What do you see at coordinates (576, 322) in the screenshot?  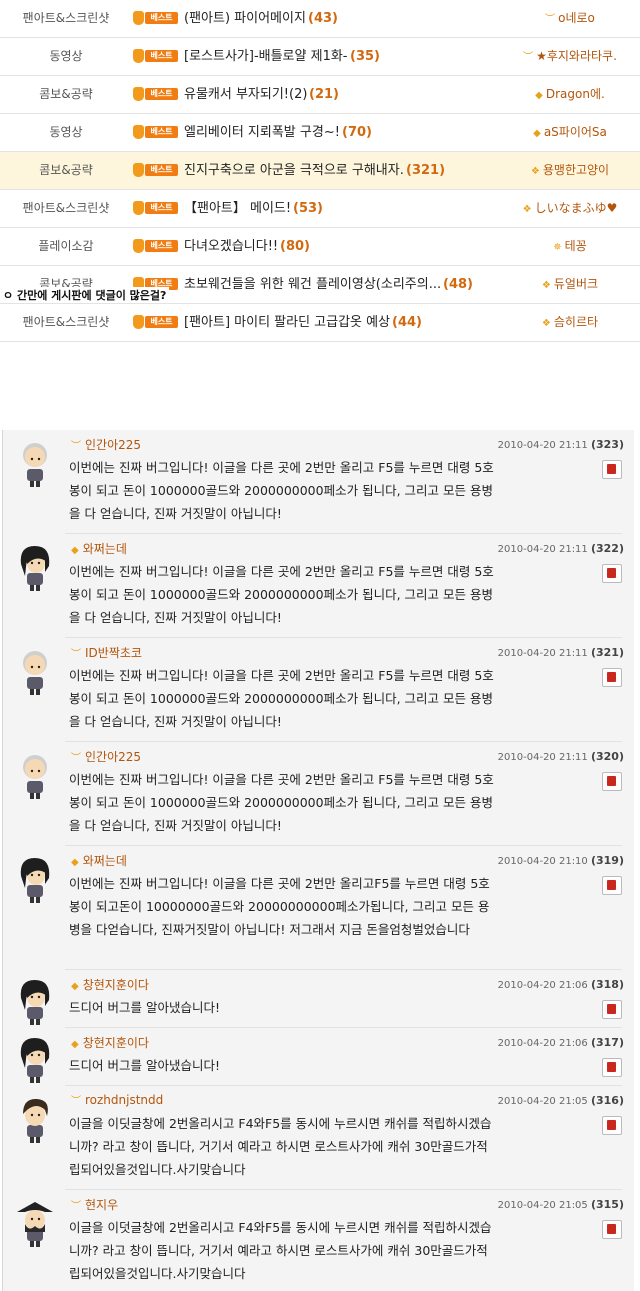 I see `post-author-name: 슴히르타` at bounding box center [576, 322].